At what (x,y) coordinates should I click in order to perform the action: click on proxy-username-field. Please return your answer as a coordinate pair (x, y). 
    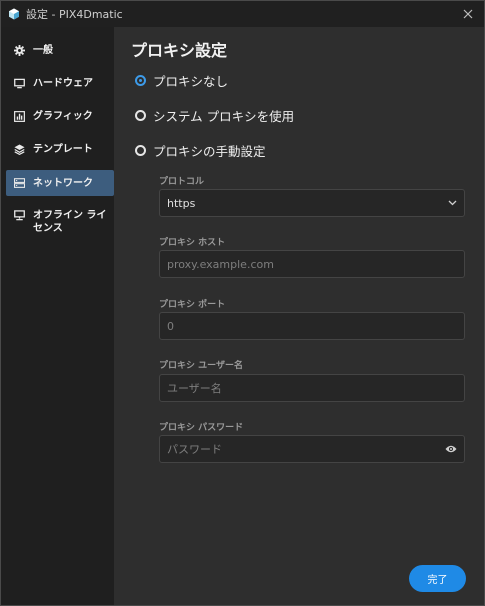
    Looking at the image, I should click on (312, 388).